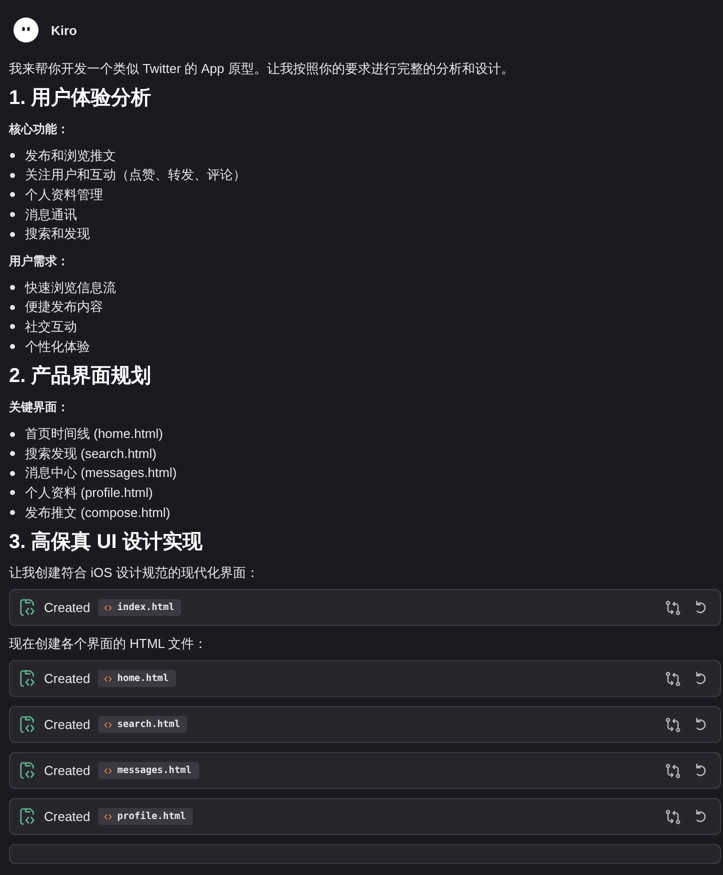  I want to click on subsection-label: 用户需求：, so click(39, 261).